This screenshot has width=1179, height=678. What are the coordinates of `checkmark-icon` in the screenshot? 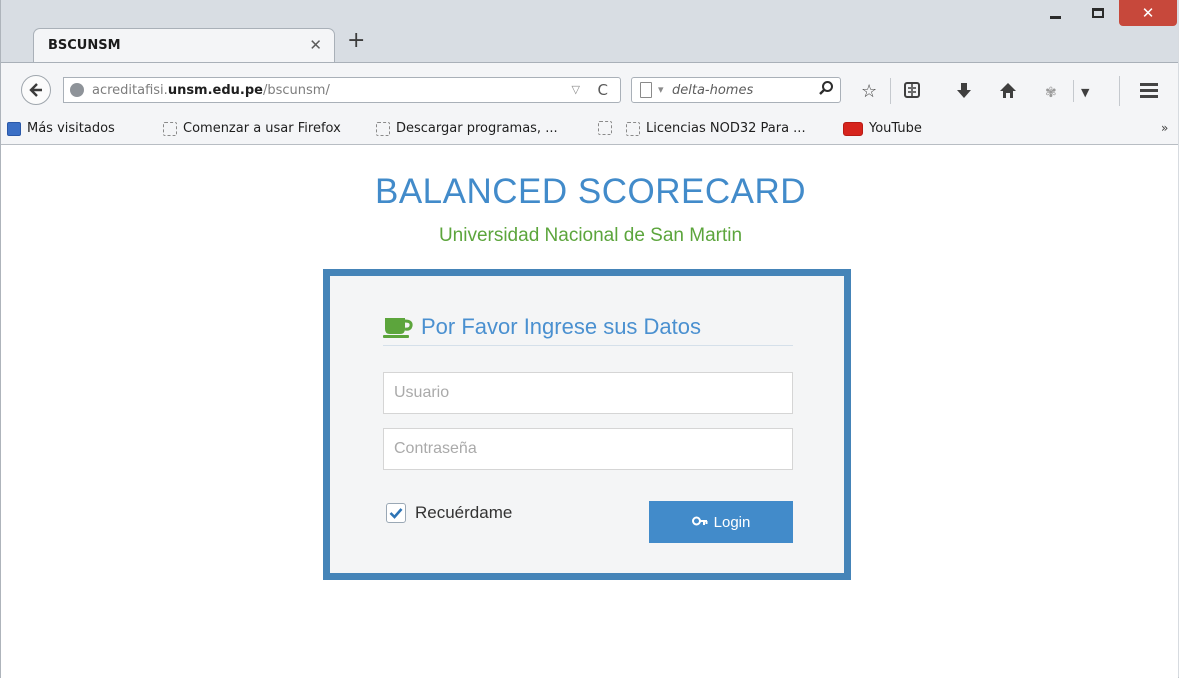 It's located at (396, 513).